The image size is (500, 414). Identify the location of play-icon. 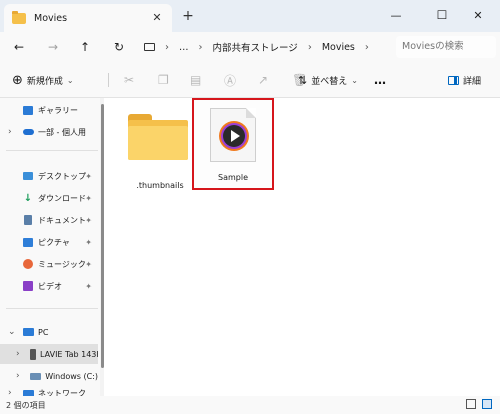
(235, 136).